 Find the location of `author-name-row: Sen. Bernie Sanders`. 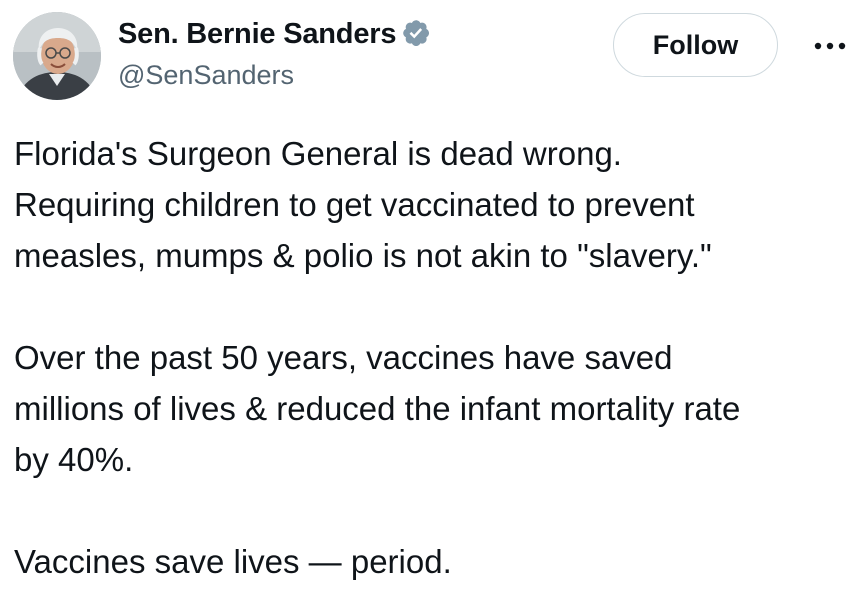

author-name-row: Sen. Bernie Sanders is located at coordinates (276, 34).